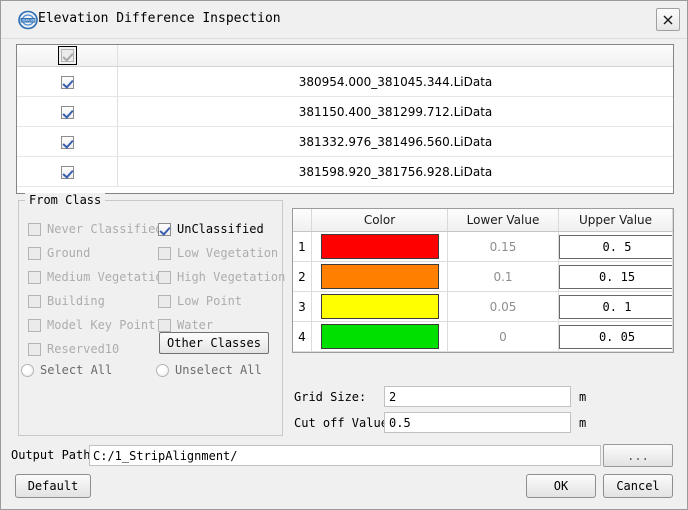  Describe the element at coordinates (27, 370) in the screenshot. I see `select-all-radio` at that location.